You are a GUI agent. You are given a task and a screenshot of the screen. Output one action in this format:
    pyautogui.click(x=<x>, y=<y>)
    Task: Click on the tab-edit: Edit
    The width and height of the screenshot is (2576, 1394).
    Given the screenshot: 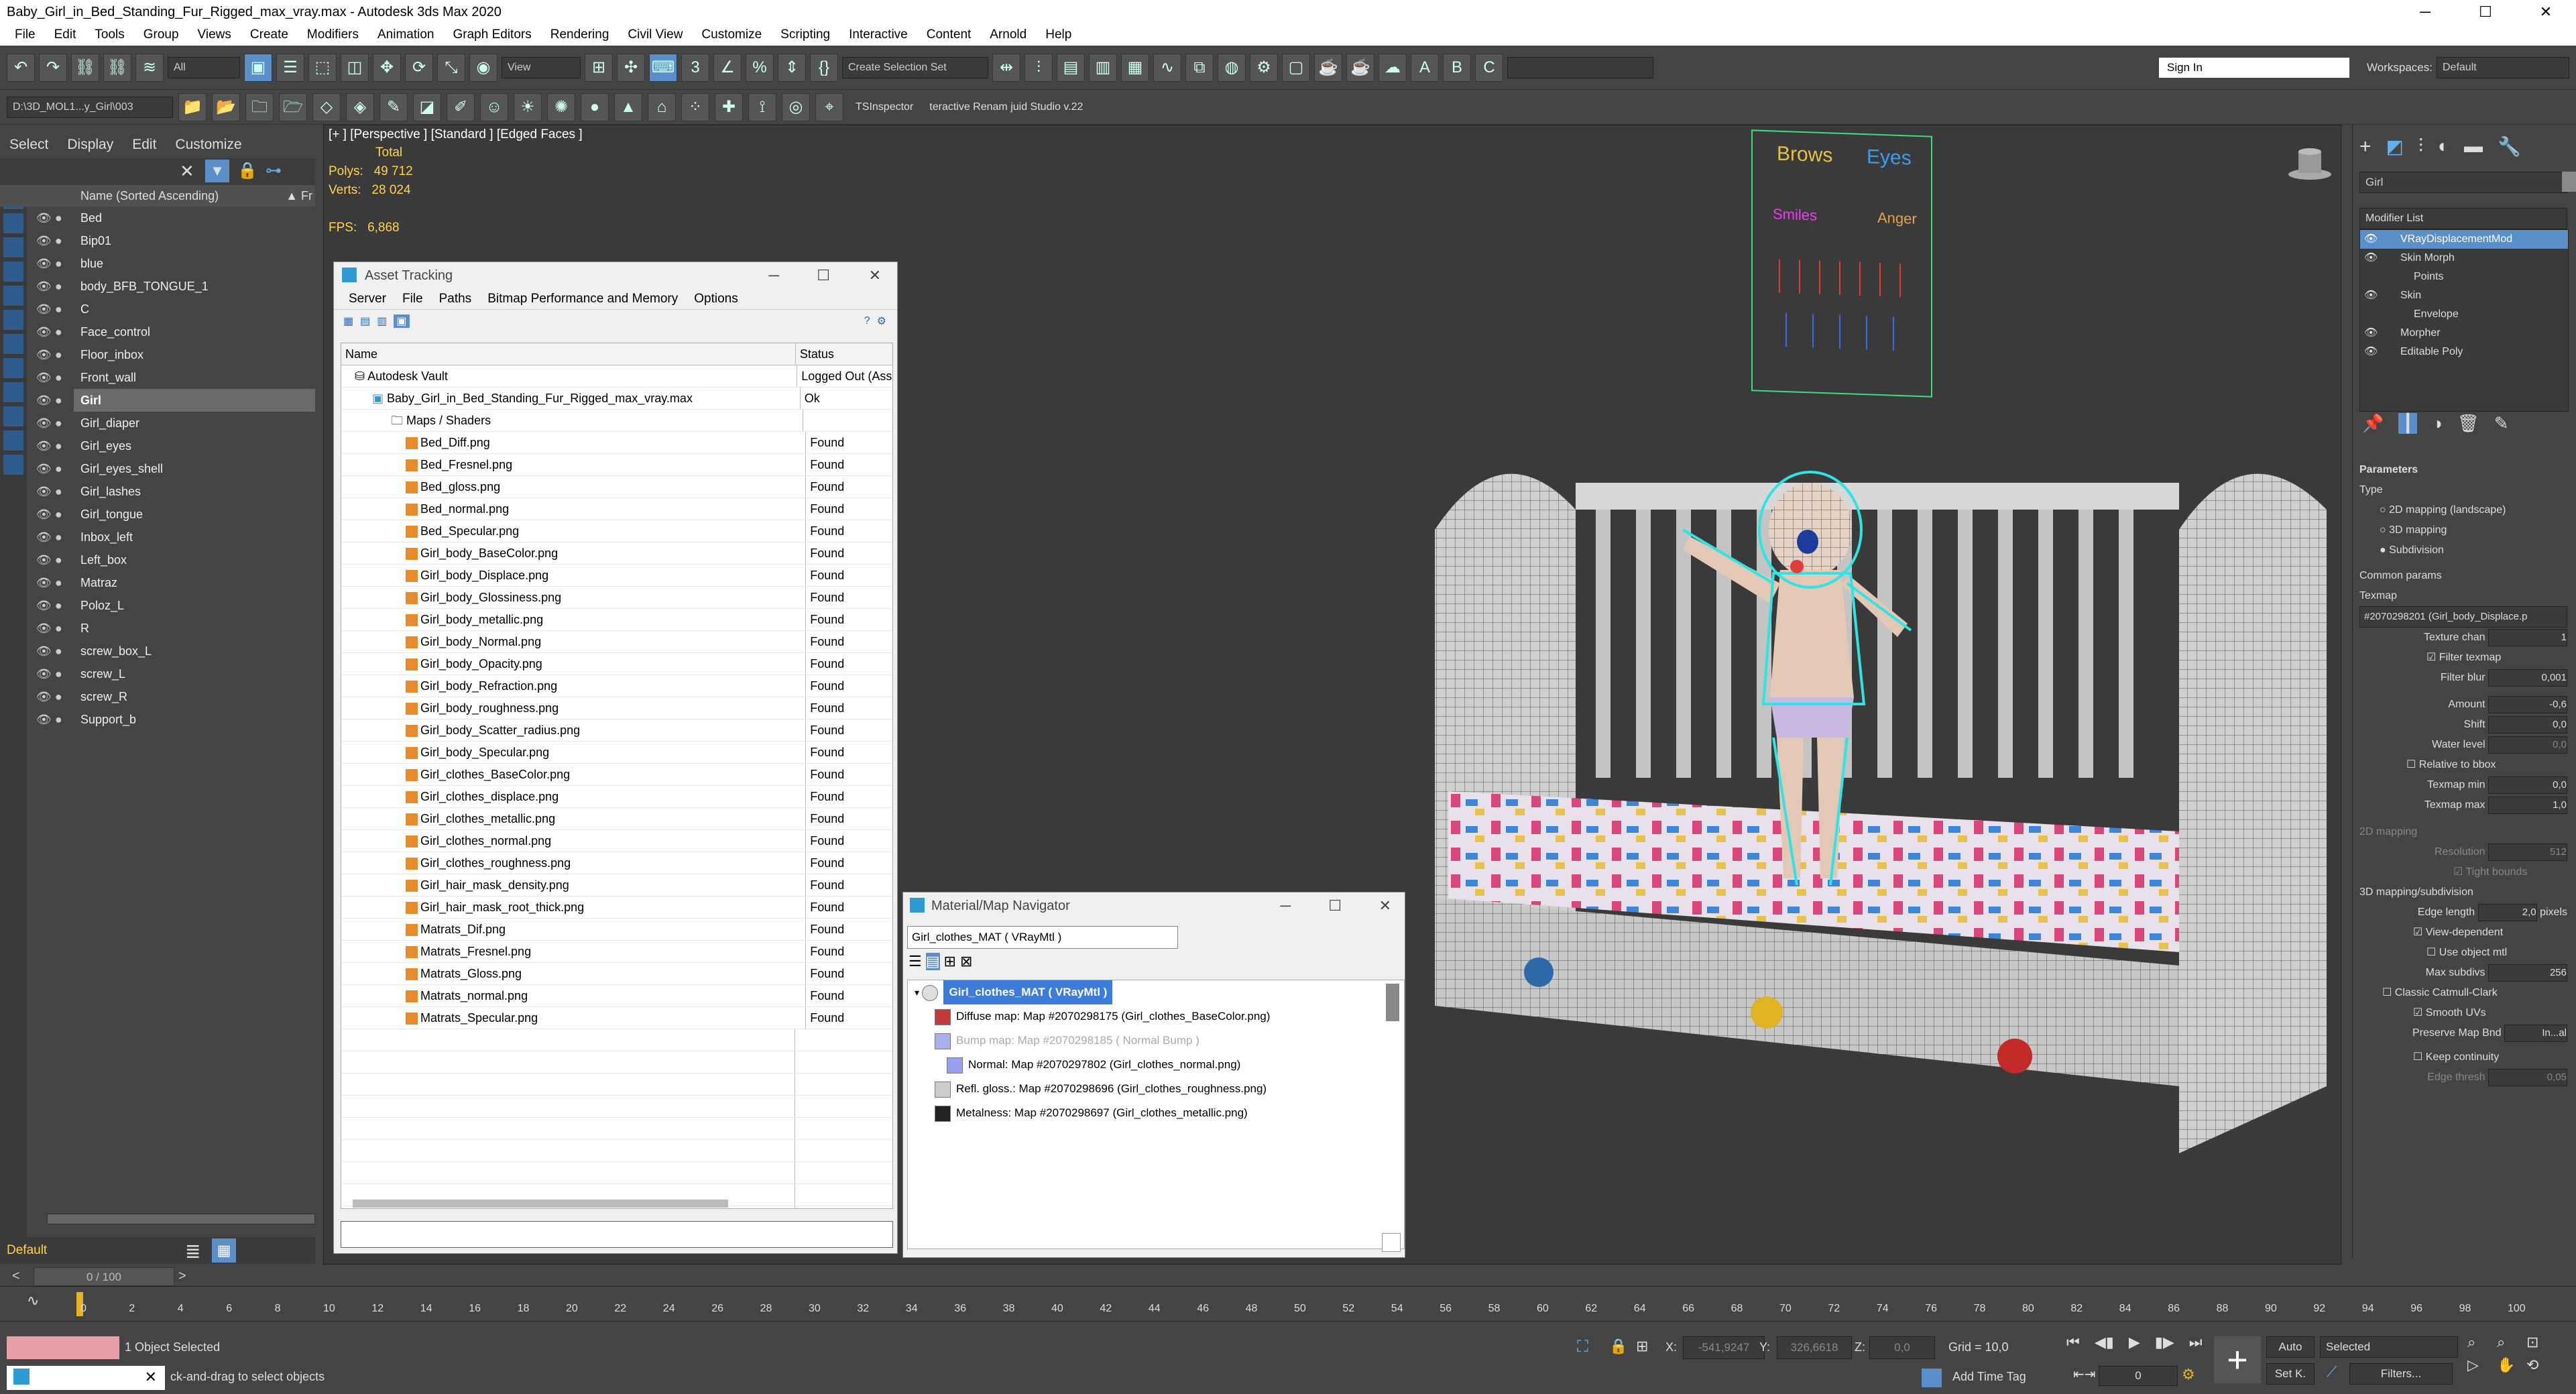 What is the action you would take?
    pyautogui.click(x=144, y=144)
    